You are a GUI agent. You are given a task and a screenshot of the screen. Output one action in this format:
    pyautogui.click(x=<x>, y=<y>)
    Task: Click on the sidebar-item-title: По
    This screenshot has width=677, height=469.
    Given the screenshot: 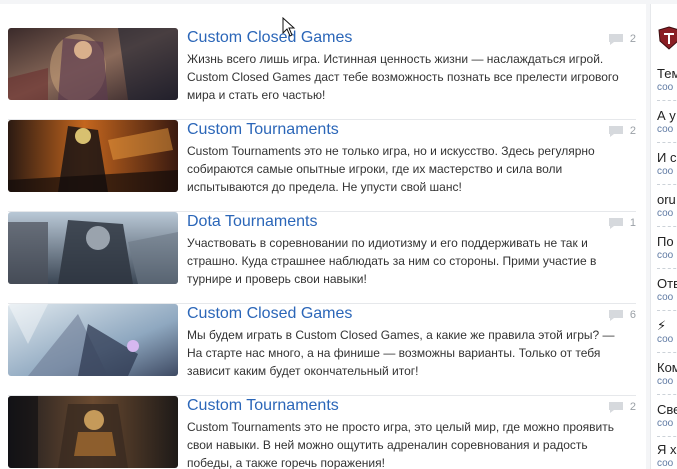 What is the action you would take?
    pyautogui.click(x=667, y=242)
    